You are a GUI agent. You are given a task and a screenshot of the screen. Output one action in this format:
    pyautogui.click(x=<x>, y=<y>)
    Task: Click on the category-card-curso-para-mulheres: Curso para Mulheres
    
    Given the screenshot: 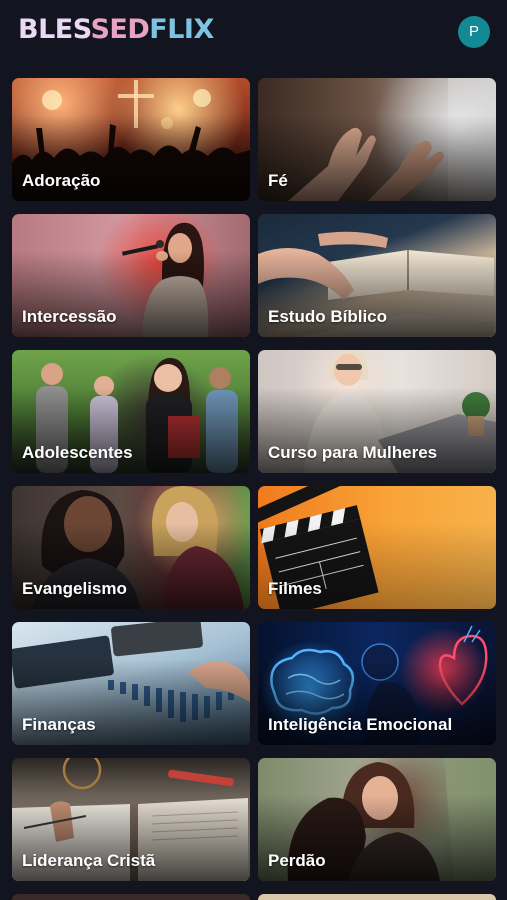 What is the action you would take?
    pyautogui.click(x=377, y=411)
    